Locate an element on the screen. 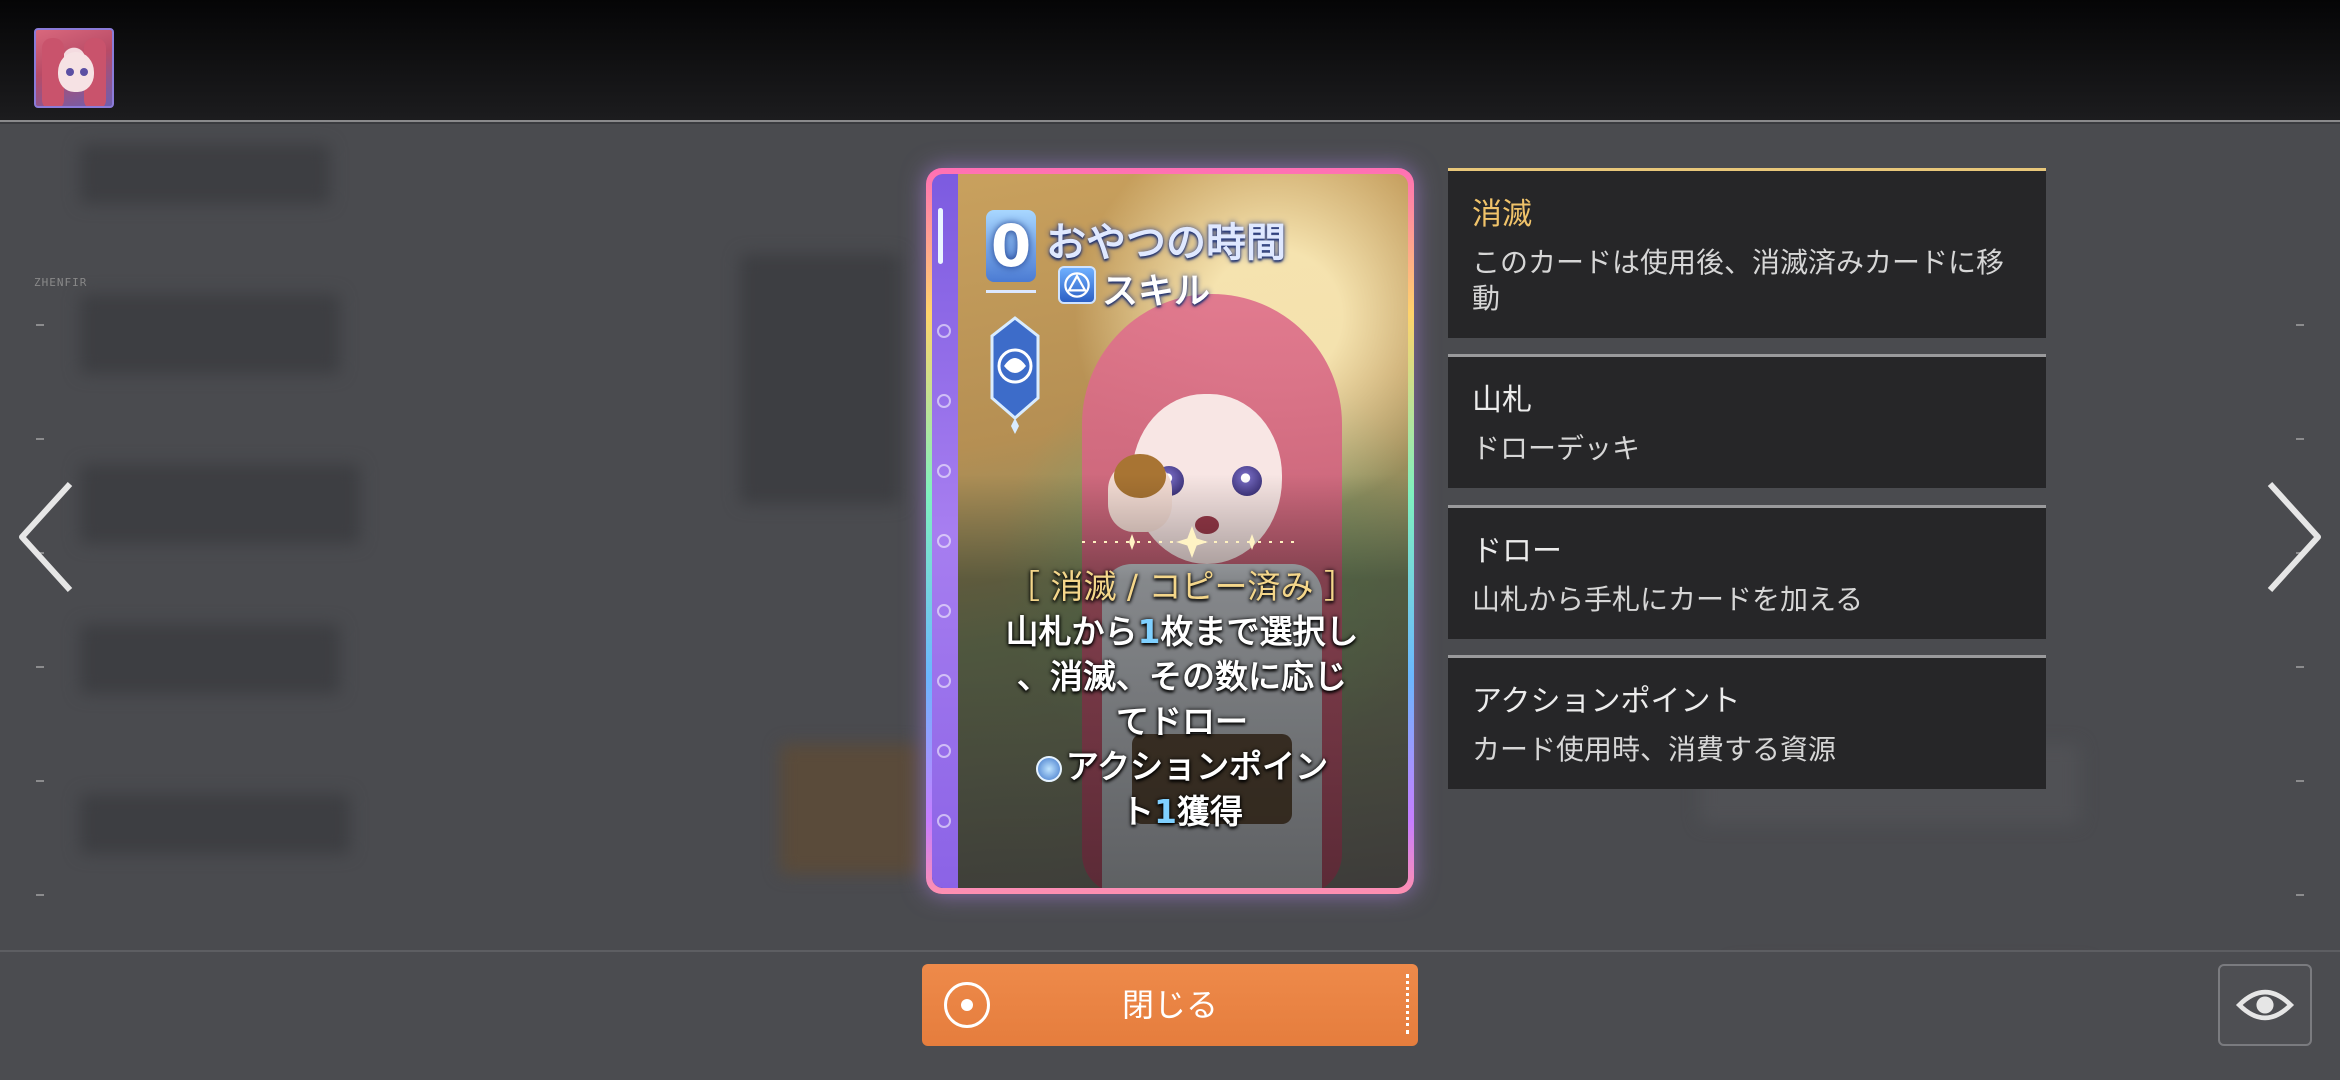 The image size is (2340, 1080). card-cost: 0 is located at coordinates (1011, 246).